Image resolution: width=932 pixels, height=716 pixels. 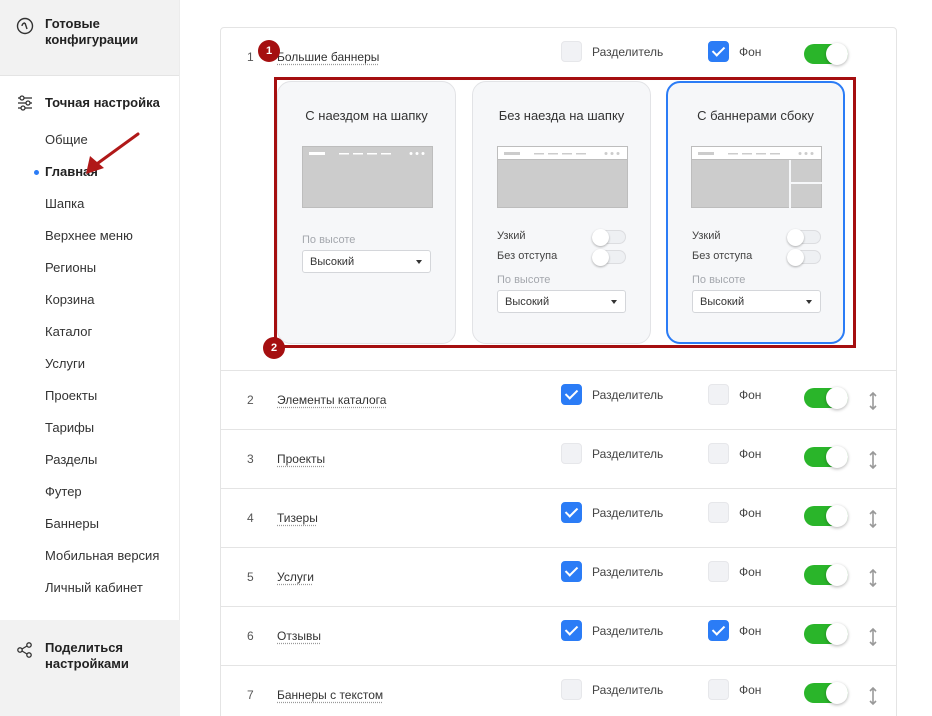 What do you see at coordinates (65, 363) in the screenshot?
I see `sidebar-item-label: Услуги` at bounding box center [65, 363].